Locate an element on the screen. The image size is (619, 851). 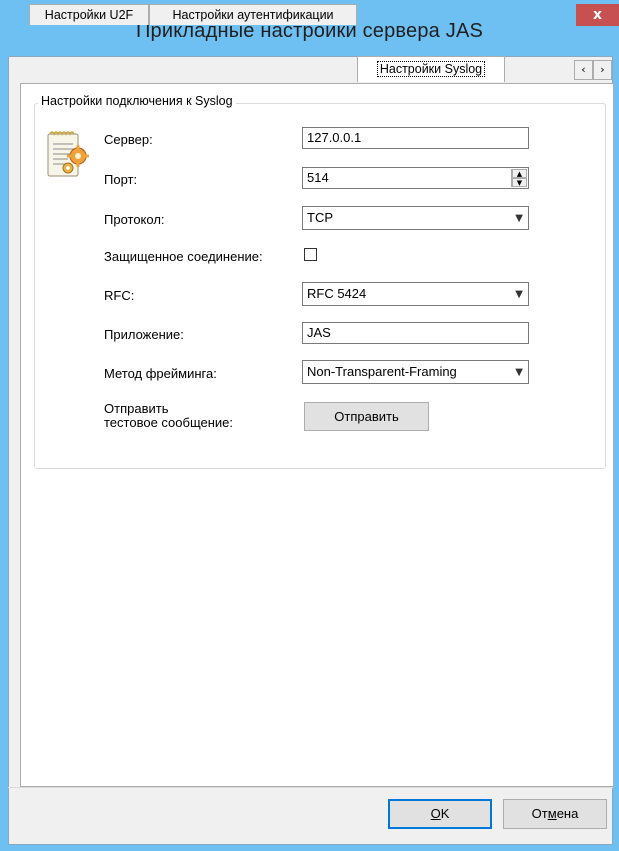
ok-button: OK is located at coordinates (440, 814).